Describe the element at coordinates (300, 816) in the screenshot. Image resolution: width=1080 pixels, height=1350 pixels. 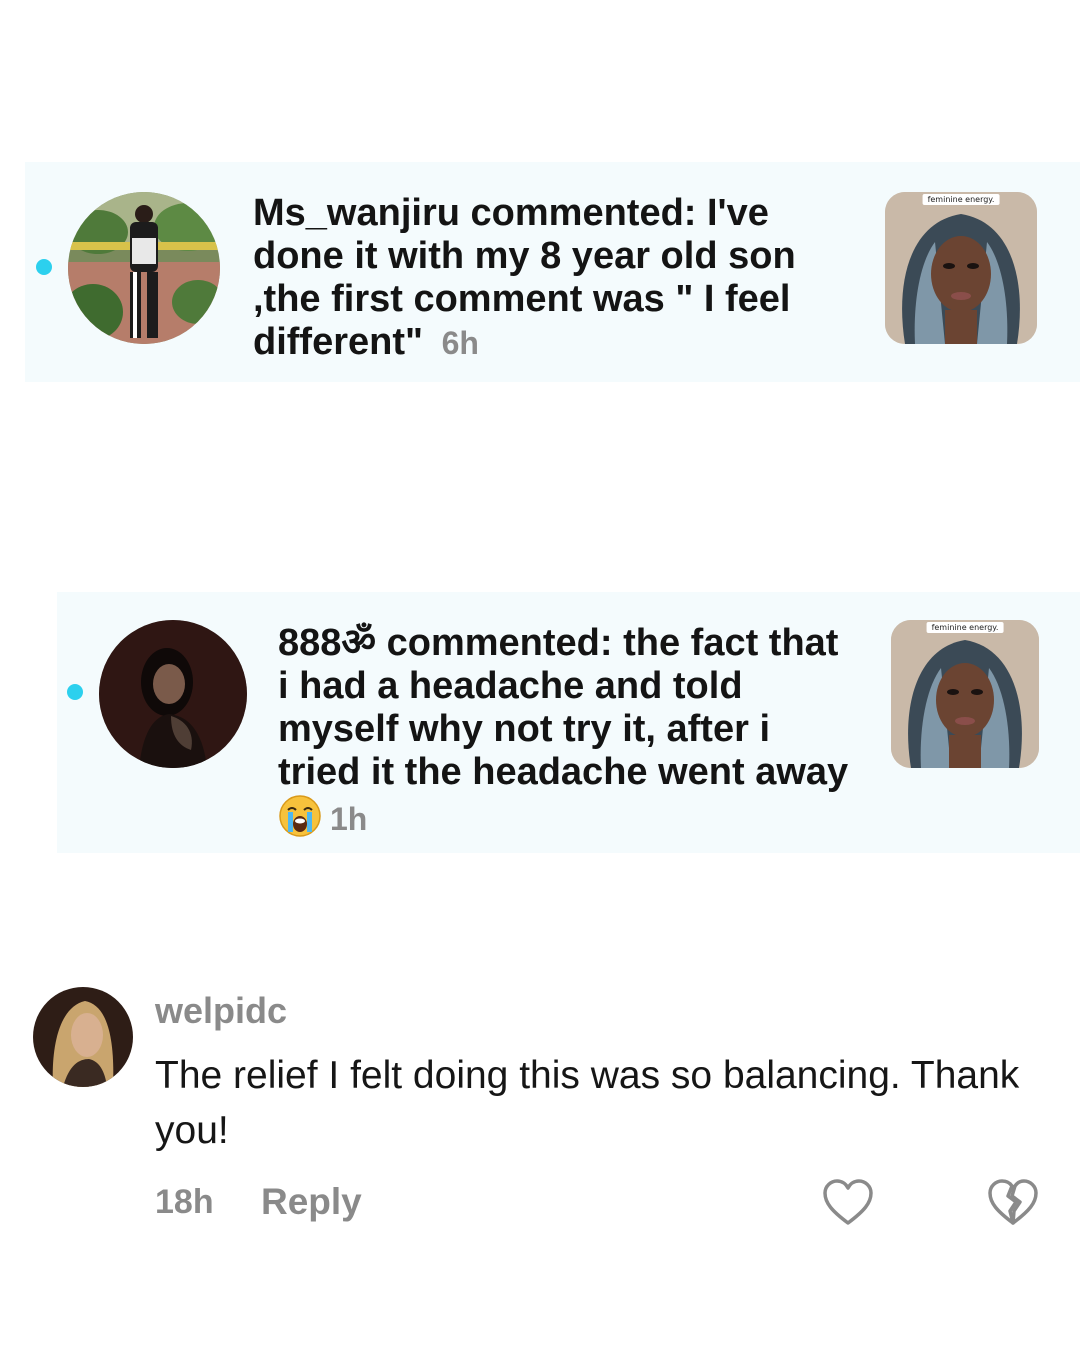
I see `crying-face-emoji-icon` at that location.